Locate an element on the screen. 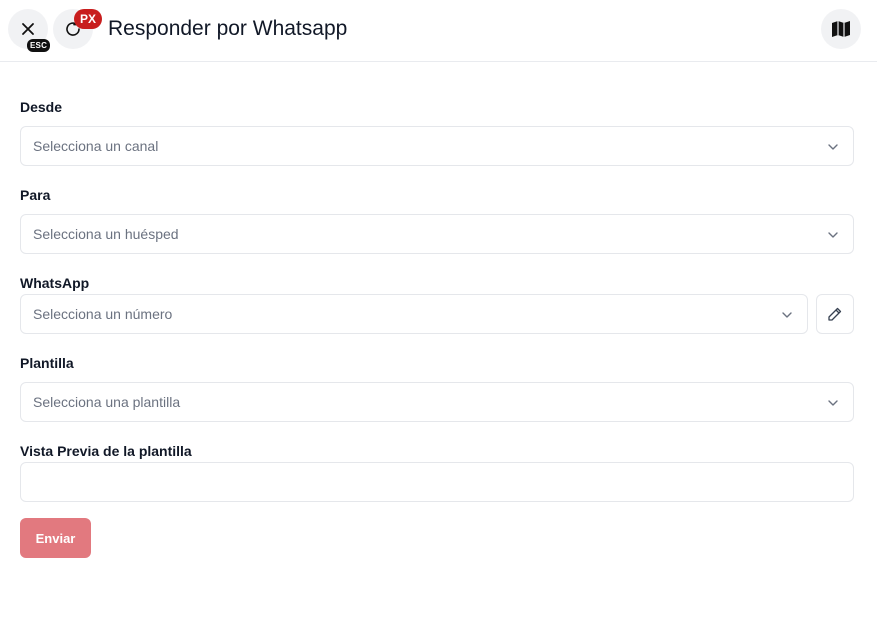 The height and width of the screenshot is (626, 877). para-placeholder: Selecciona un huésped is located at coordinates (106, 234).